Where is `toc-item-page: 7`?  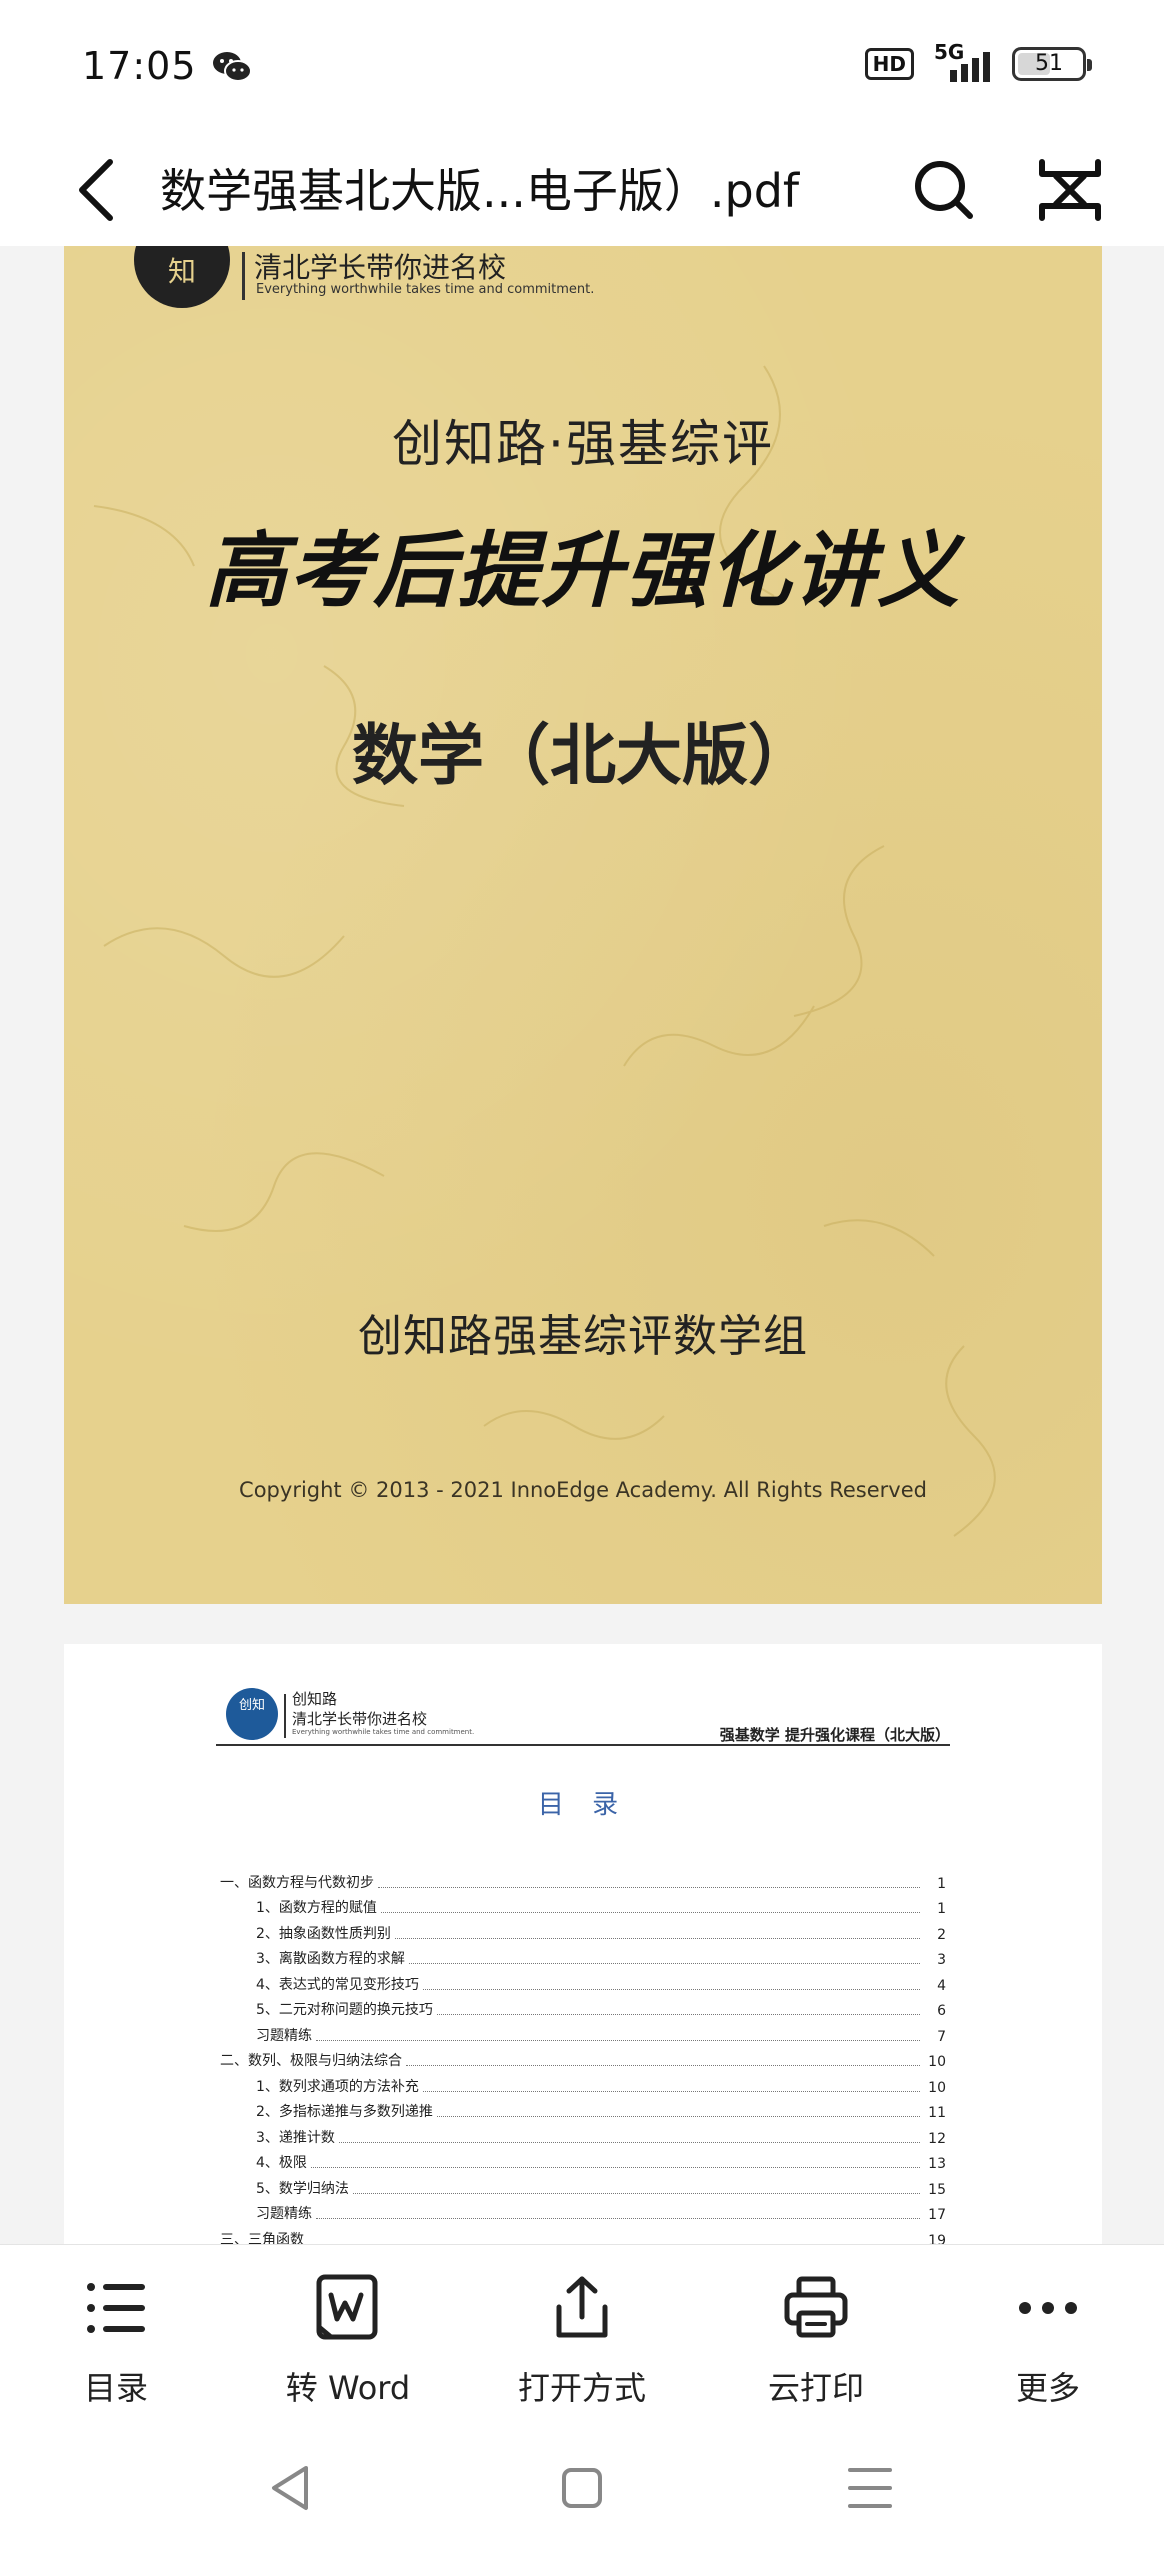
toc-item-page: 7 is located at coordinates (941, 2036).